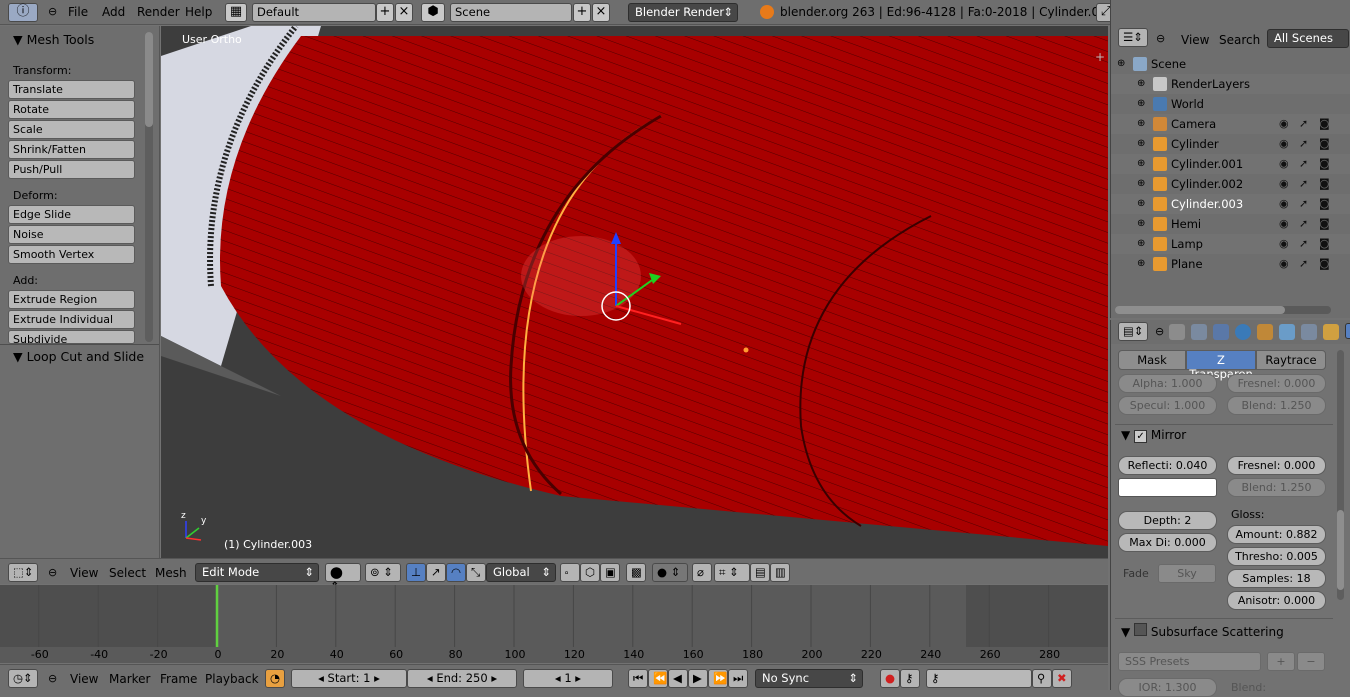 This screenshot has height=697, width=1350. I want to click on add-preset-button: +, so click(1281, 661).